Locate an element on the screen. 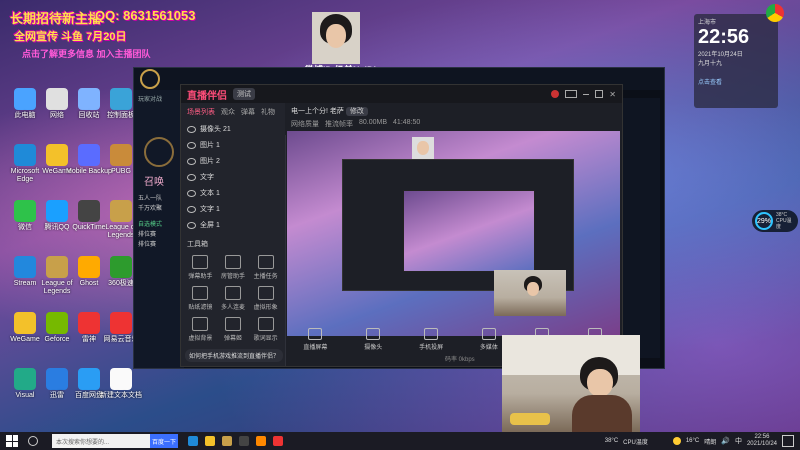  cortana-icon is located at coordinates (33, 441).